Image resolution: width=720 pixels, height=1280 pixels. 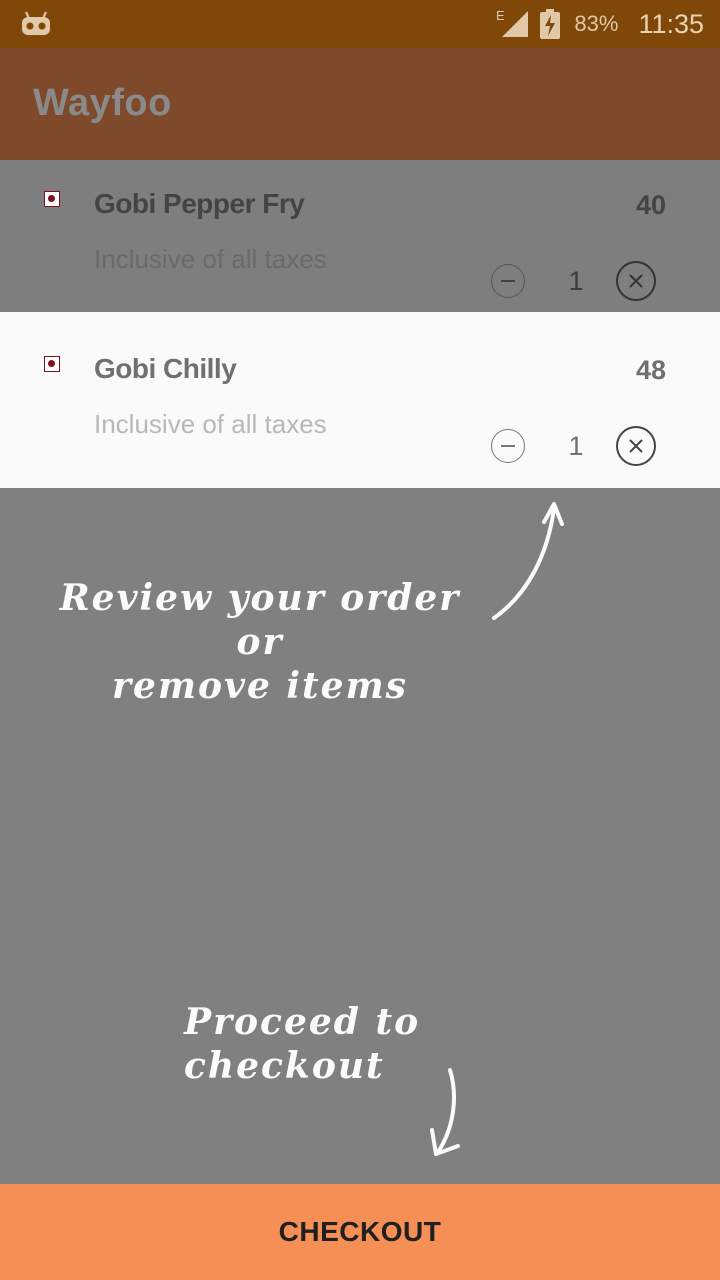 I want to click on item-price: 40, so click(x=650, y=205).